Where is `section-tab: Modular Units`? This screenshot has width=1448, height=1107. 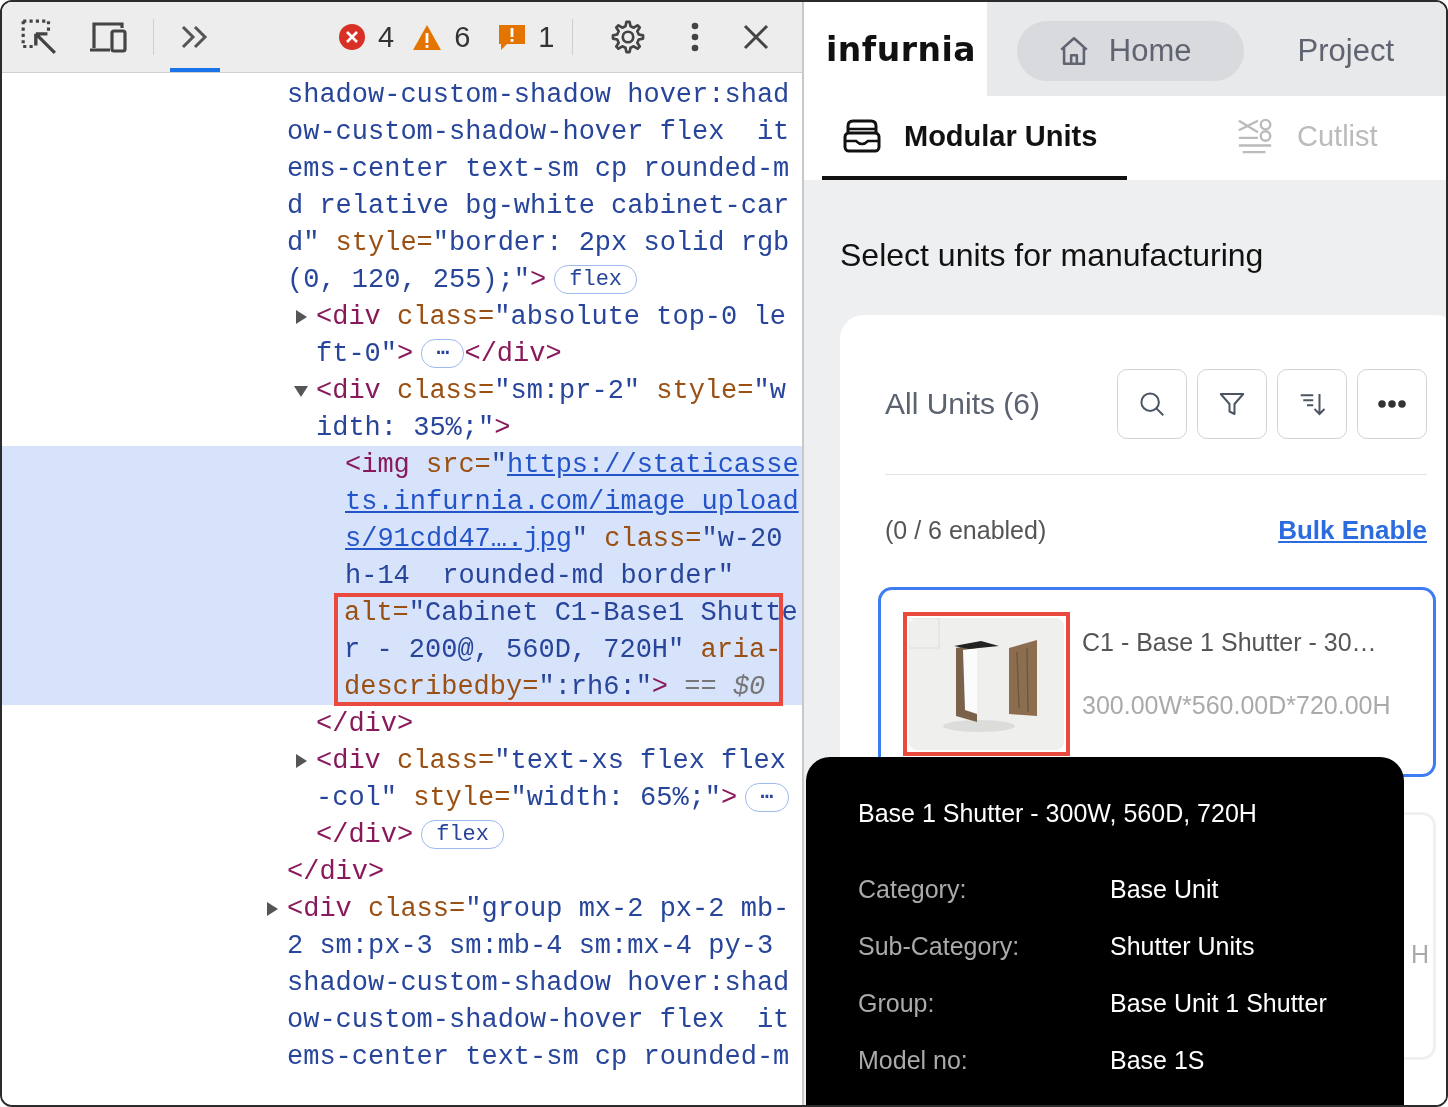
section-tab: Modular Units is located at coordinates (974, 138).